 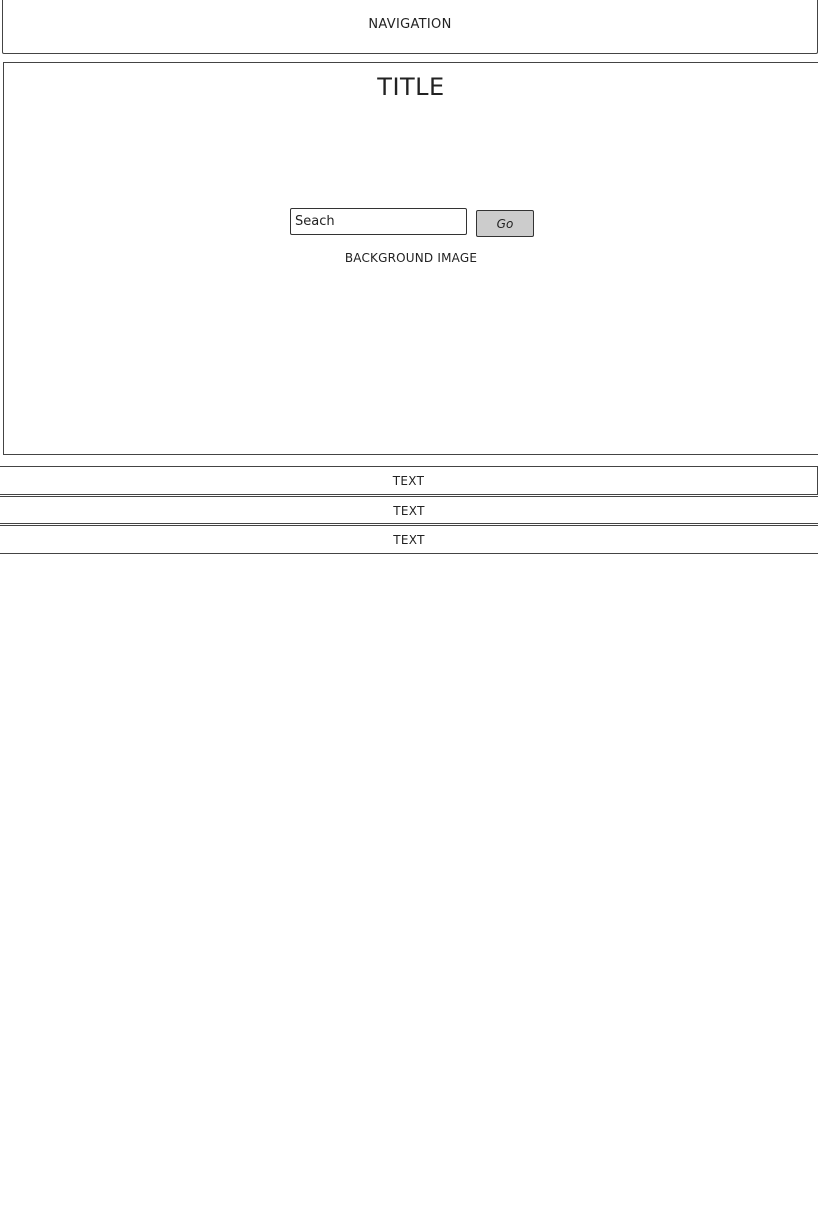 What do you see at coordinates (410, 24) in the screenshot?
I see `navigation-label: NAVIGATION` at bounding box center [410, 24].